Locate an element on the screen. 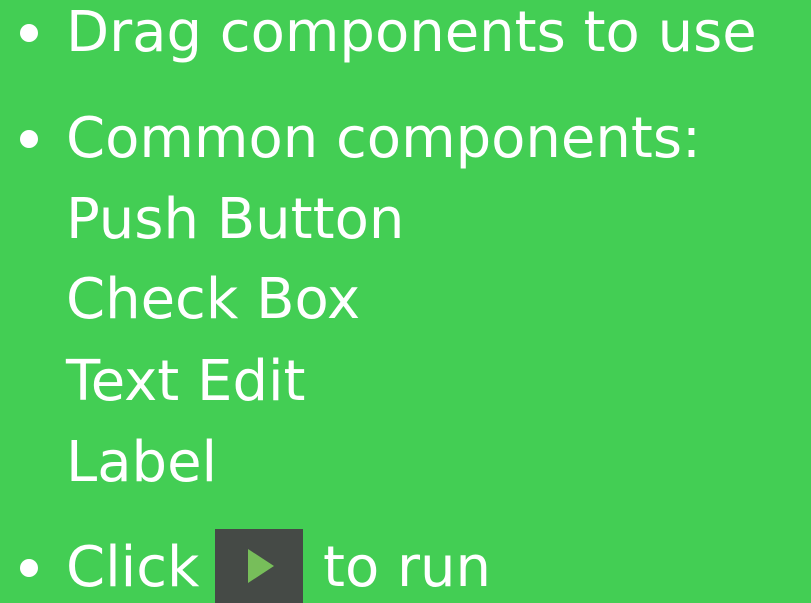  component-check-box: Check Box is located at coordinates (213, 299).